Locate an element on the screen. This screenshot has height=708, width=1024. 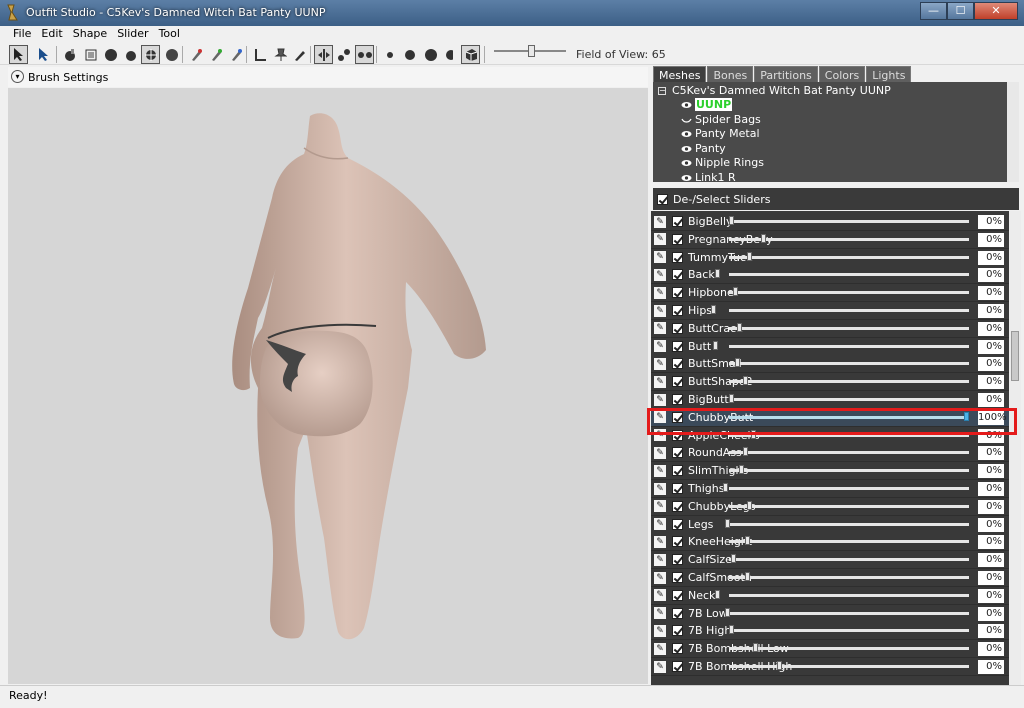
menu-slider: Slider is located at coordinates (132, 35).